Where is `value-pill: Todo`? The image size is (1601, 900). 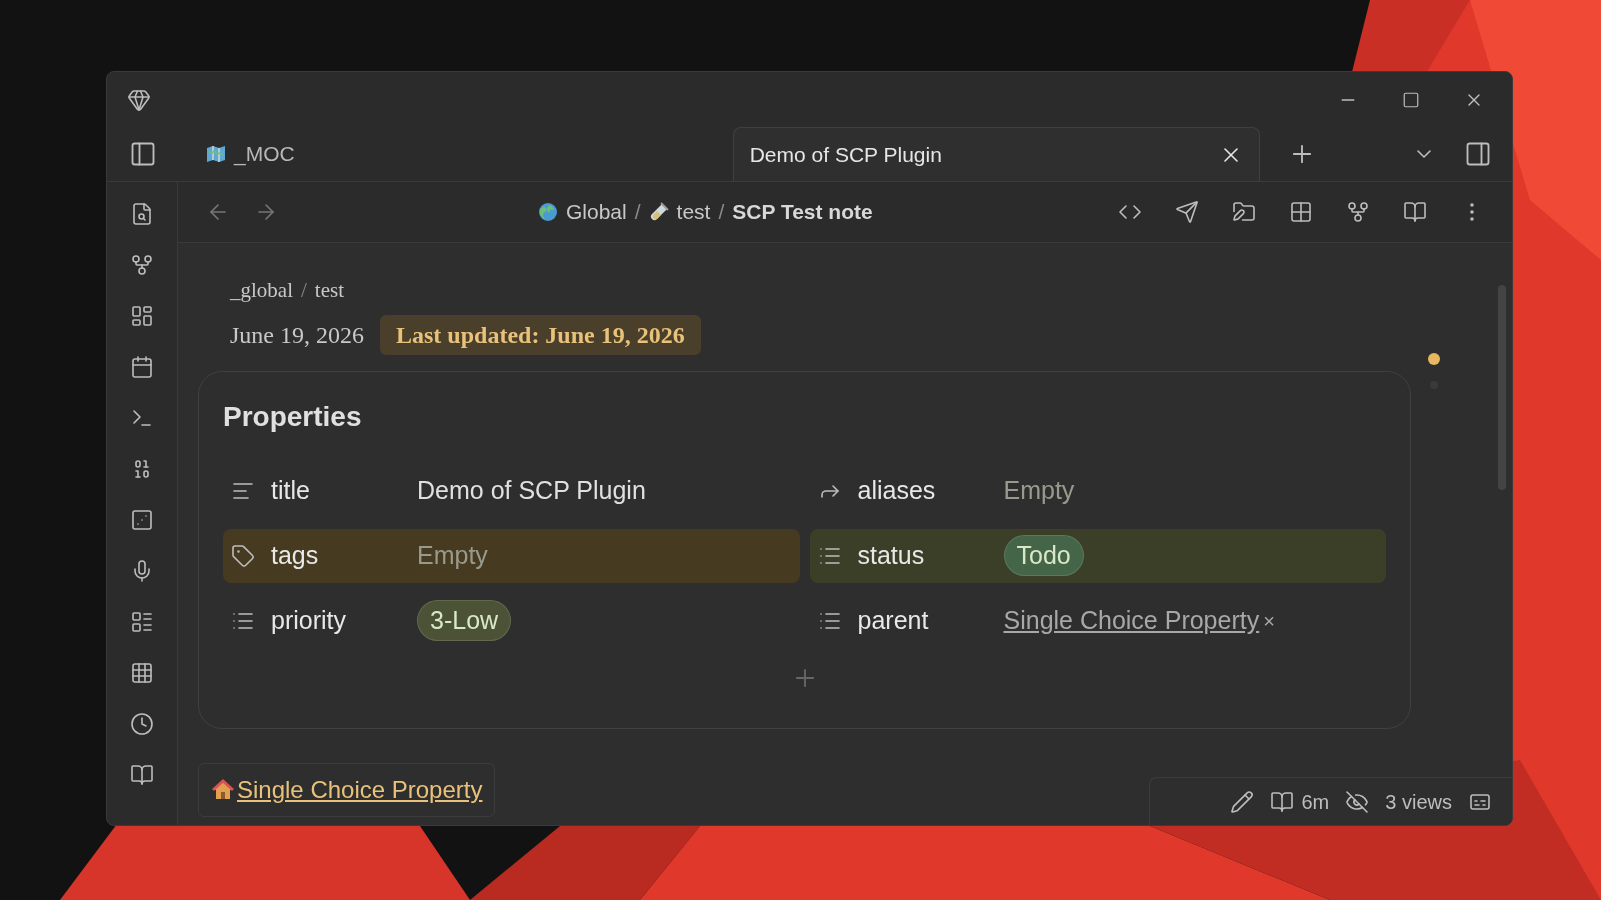
value-pill: Todo is located at coordinates (1043, 555).